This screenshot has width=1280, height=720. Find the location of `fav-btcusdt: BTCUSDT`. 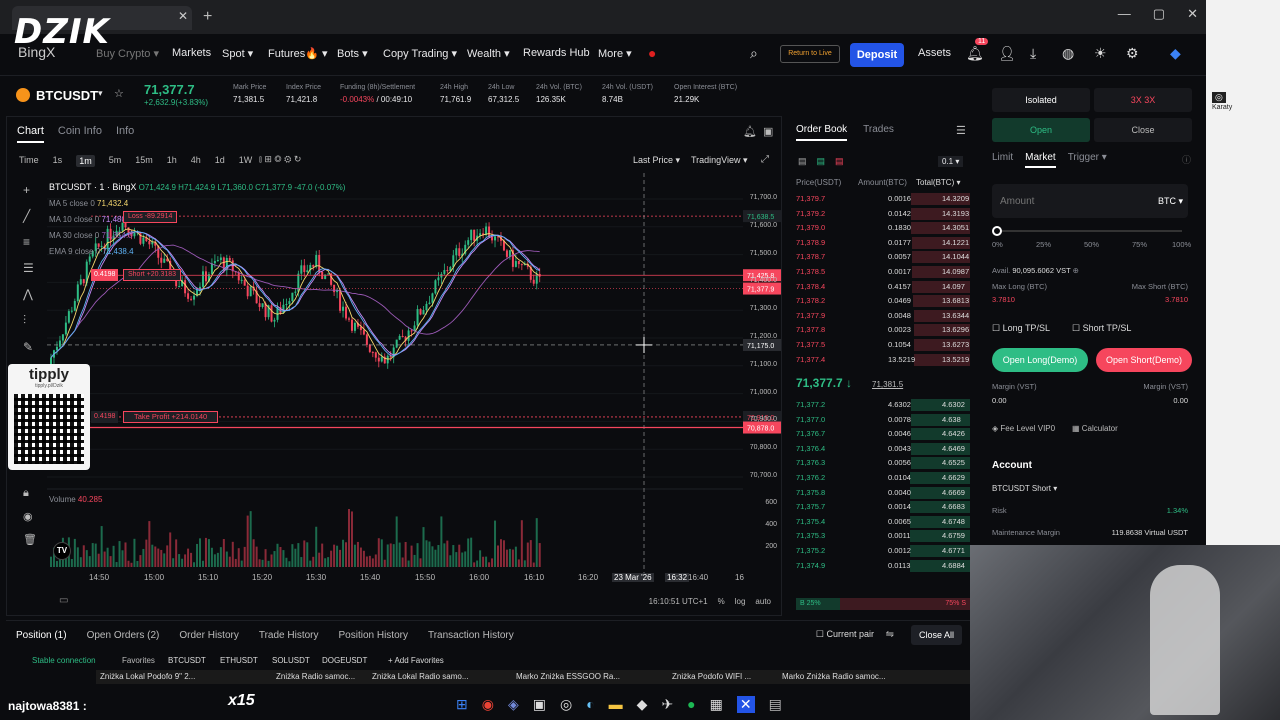

fav-btcusdt: BTCUSDT is located at coordinates (187, 660).